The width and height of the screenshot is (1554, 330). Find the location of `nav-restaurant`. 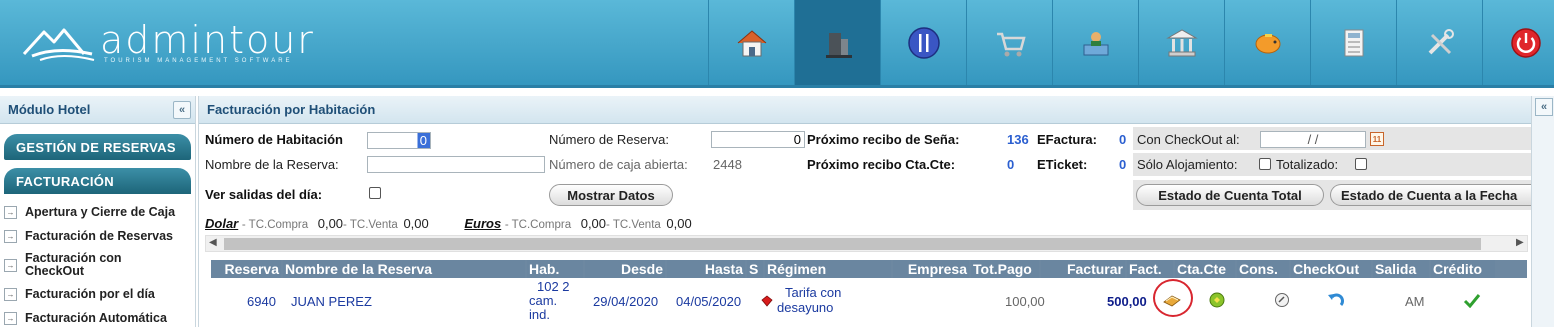

nav-restaurant is located at coordinates (923, 42).